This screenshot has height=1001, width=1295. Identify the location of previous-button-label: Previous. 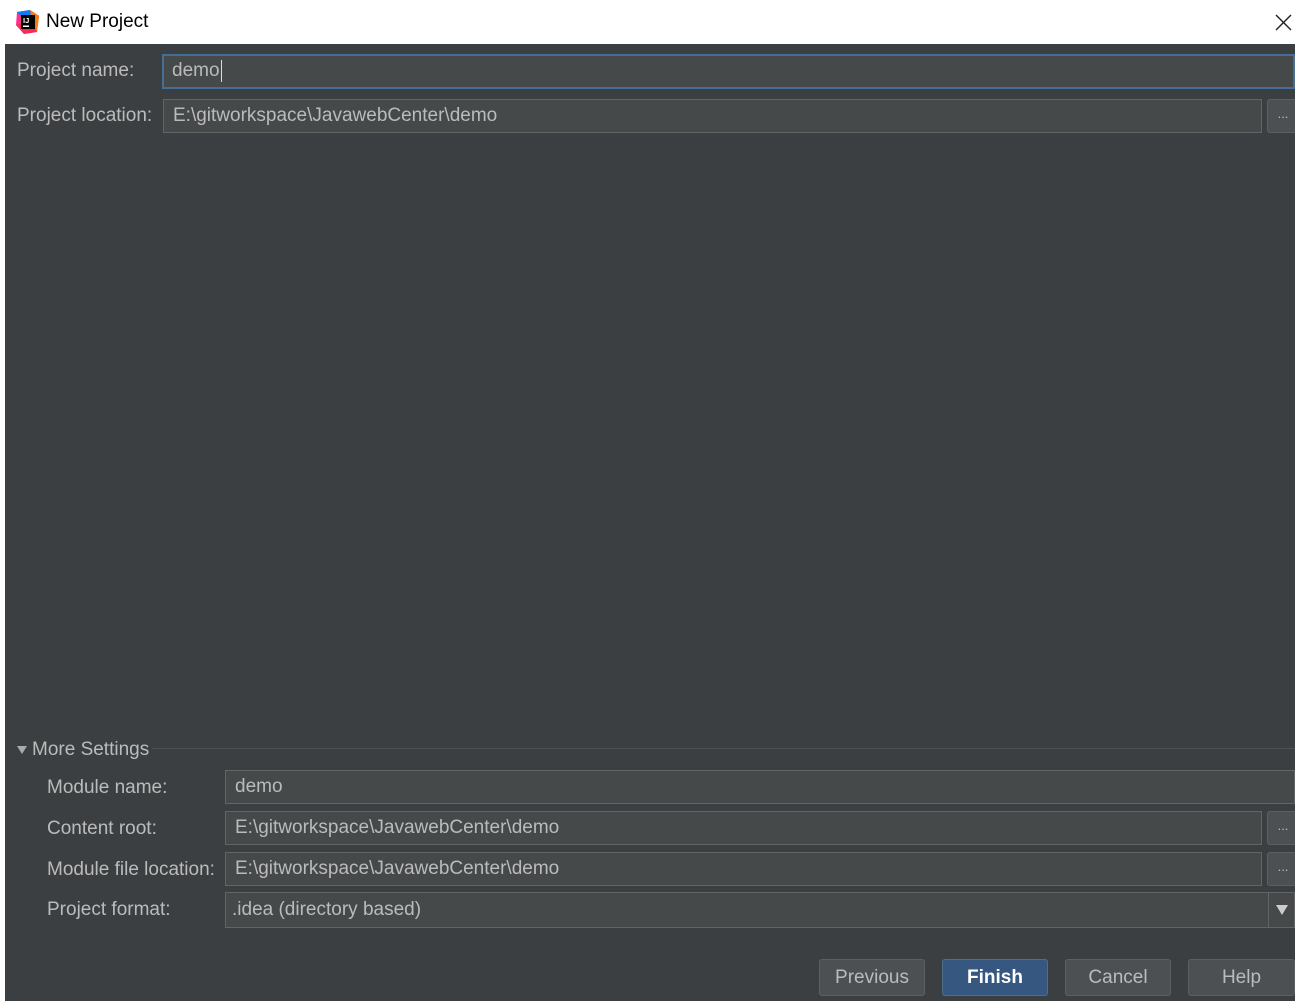
(872, 977).